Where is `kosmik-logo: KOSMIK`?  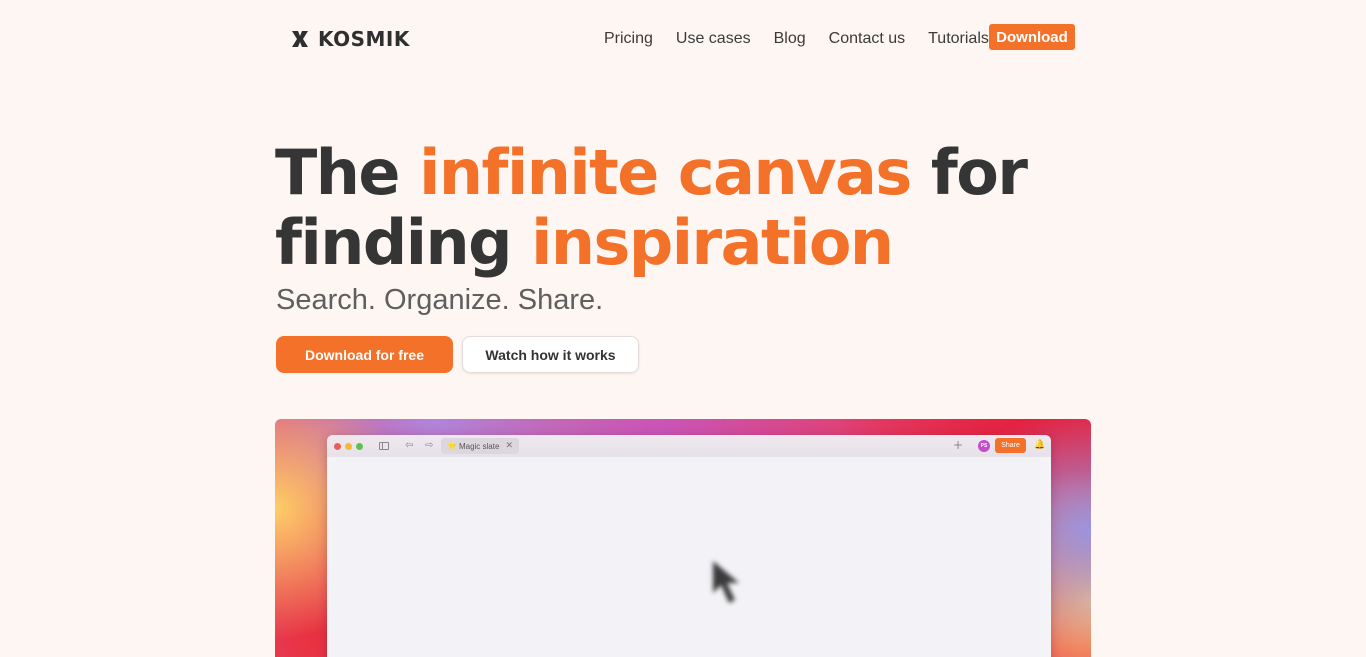
kosmik-logo: KOSMIK is located at coordinates (350, 39).